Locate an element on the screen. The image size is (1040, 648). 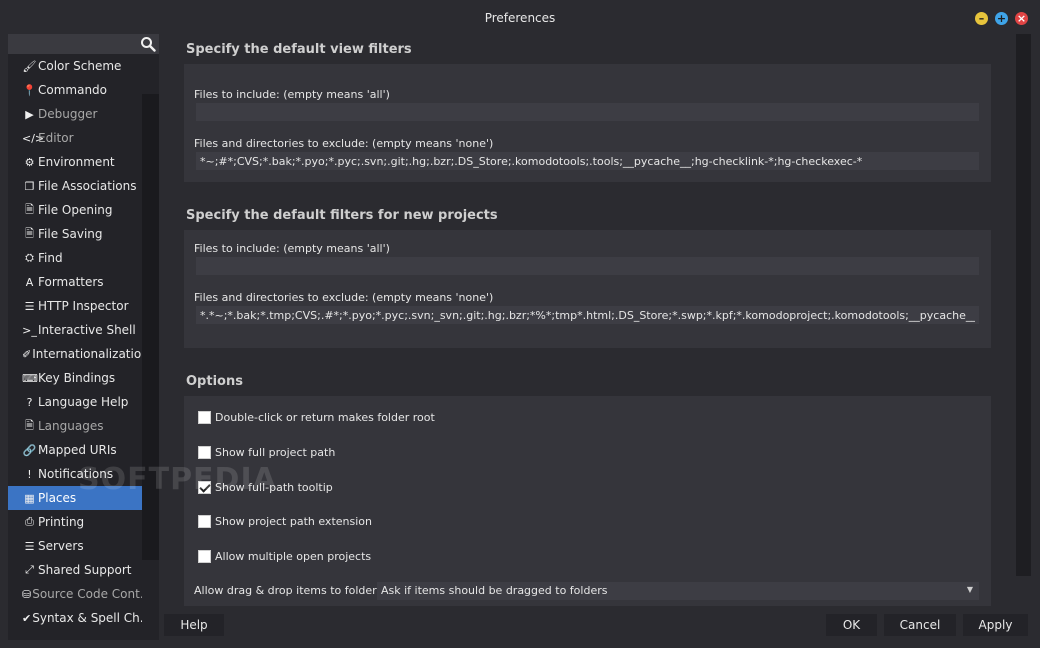
option-full-path-tooltip: Show full-path tooltip is located at coordinates (265, 487).